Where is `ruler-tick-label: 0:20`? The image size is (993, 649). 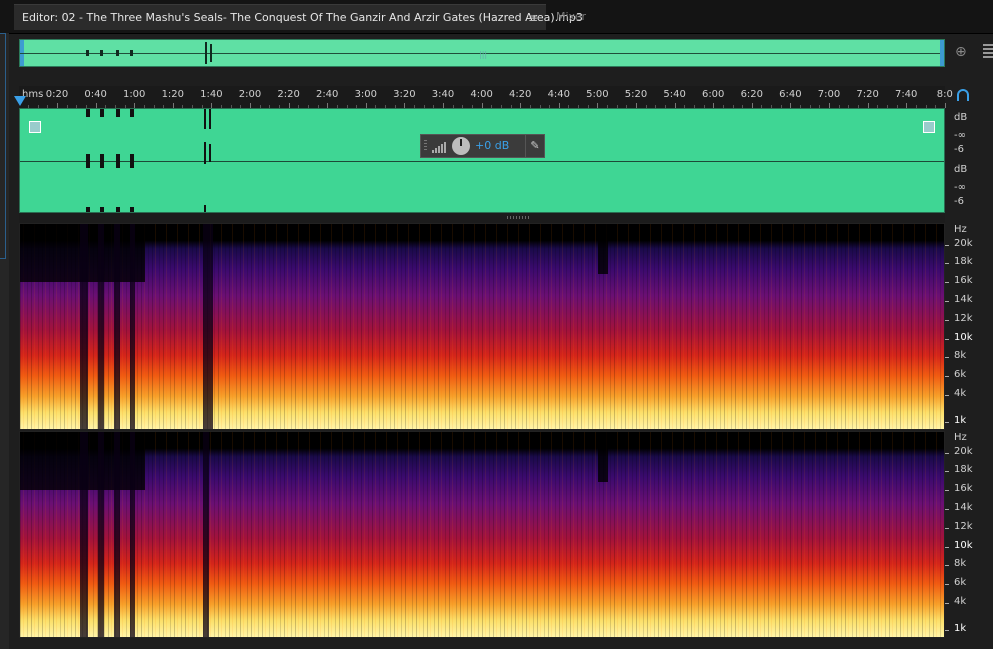
ruler-tick-label: 0:20 is located at coordinates (57, 94).